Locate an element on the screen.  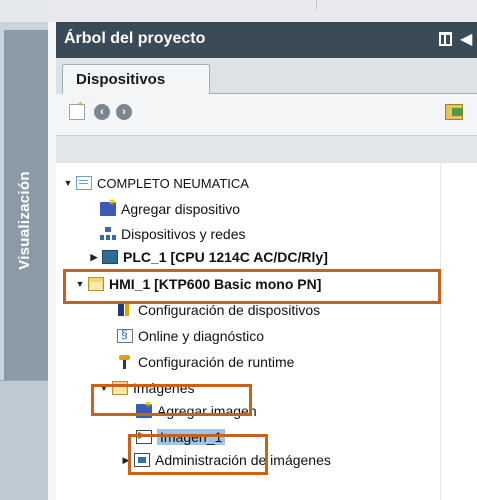
pin-icon is located at coordinates (445, 39).